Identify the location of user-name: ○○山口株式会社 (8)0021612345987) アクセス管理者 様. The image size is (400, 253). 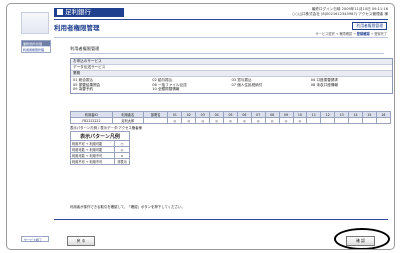
(339, 14).